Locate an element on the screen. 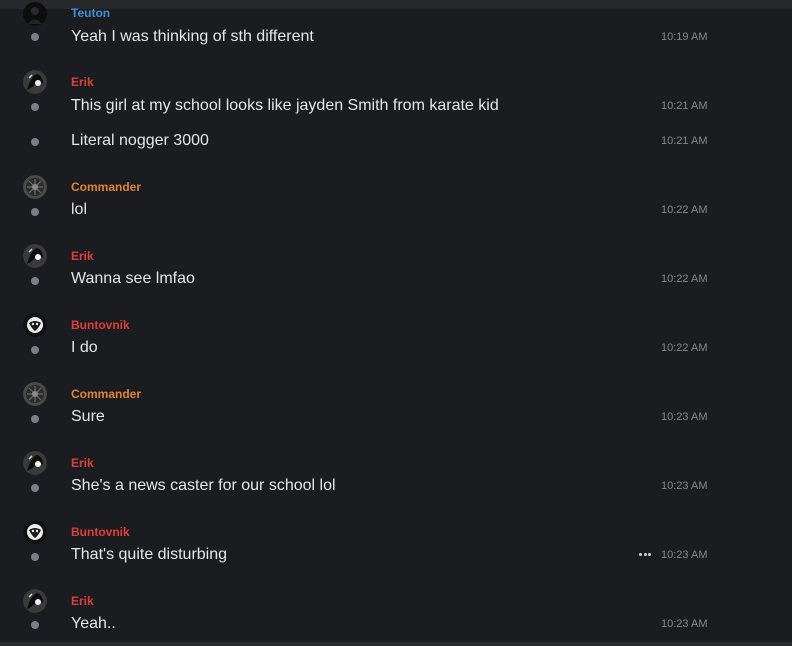  message-text: Literal nogger 3000 is located at coordinates (140, 140).